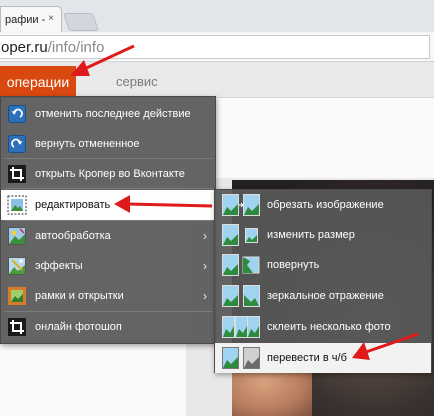  Describe the element at coordinates (81, 22) in the screenshot. I see `new-tab-button` at that location.